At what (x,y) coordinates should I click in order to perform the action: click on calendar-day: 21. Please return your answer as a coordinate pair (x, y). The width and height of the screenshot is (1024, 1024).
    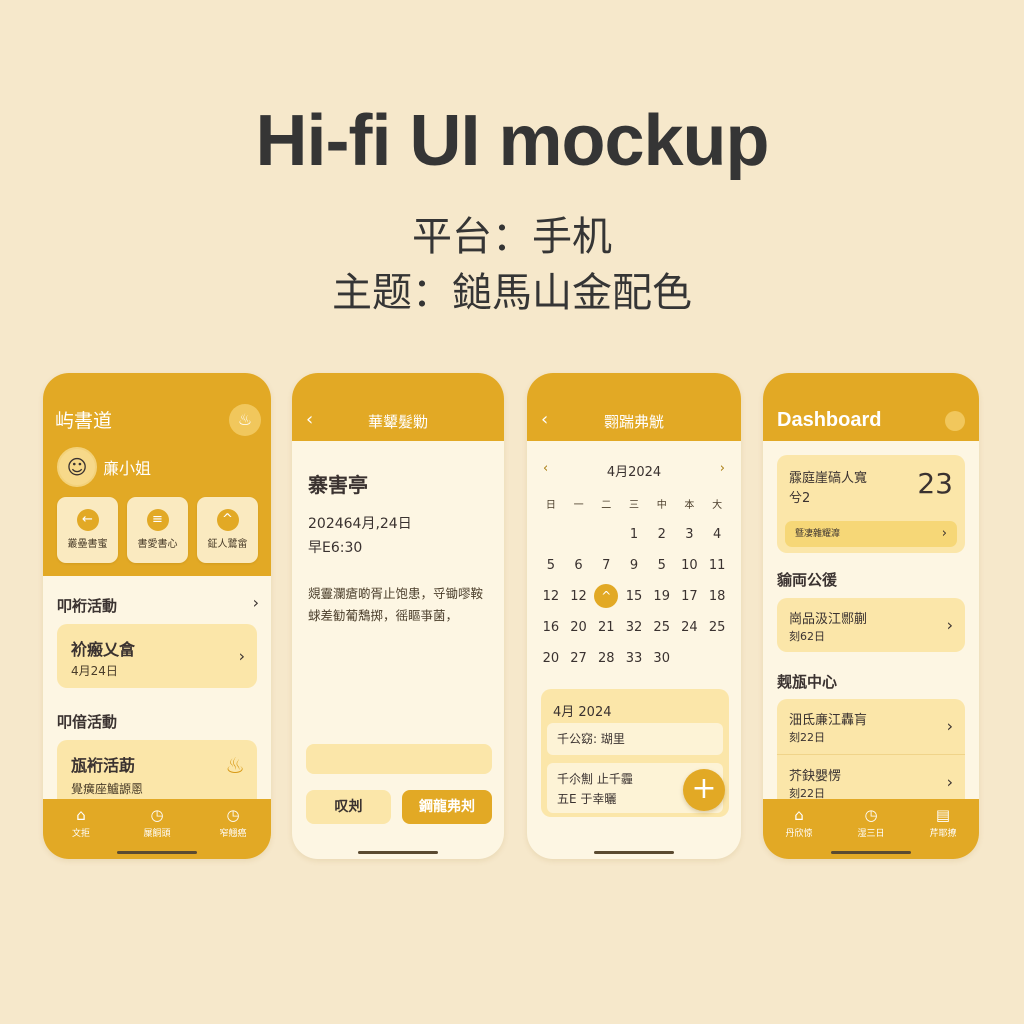
    Looking at the image, I should click on (606, 627).